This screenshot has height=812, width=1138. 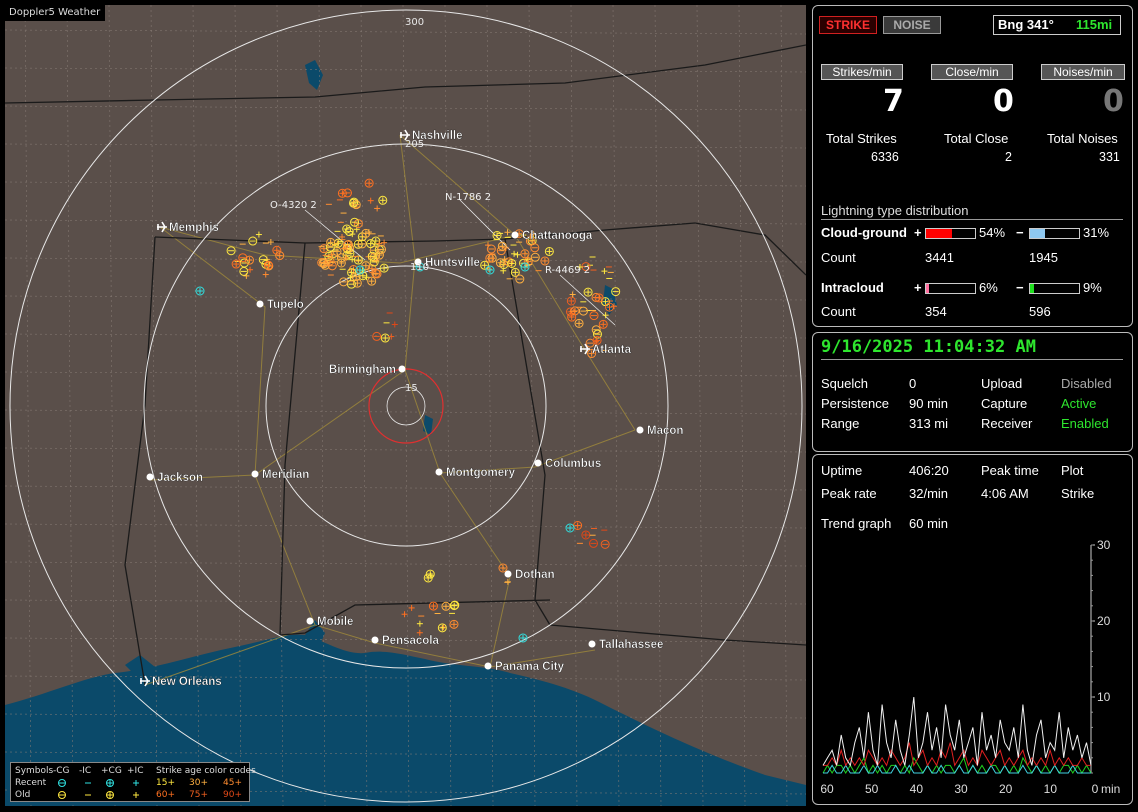 I want to click on range-label: Range, so click(x=840, y=423).